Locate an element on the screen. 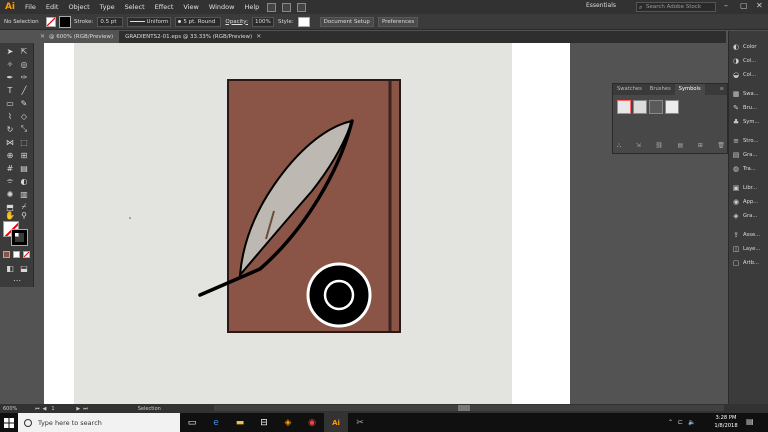  last-artboard-icon: ⏭ is located at coordinates (85, 409).